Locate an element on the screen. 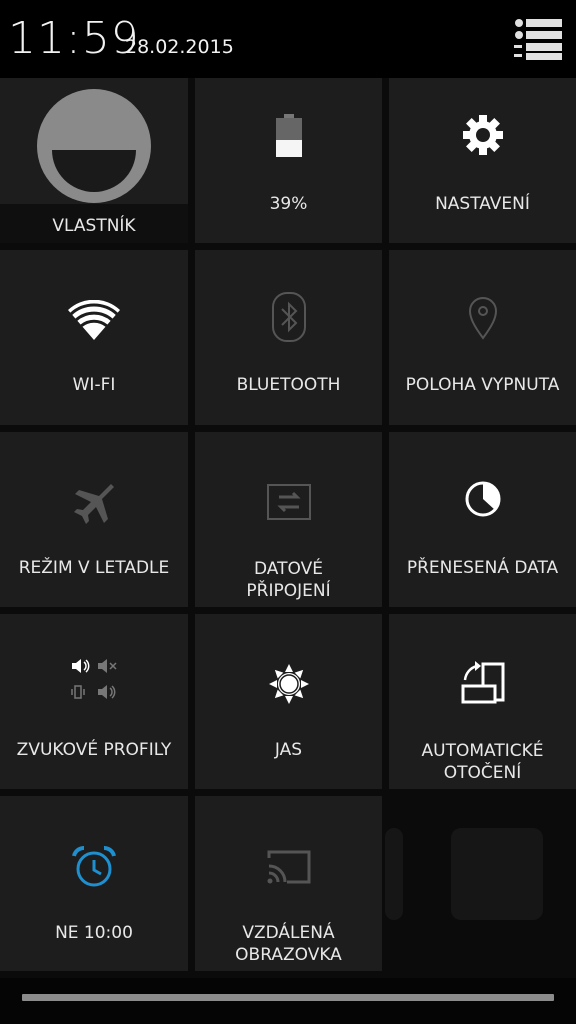 This screenshot has width=576, height=1024. tile-wifi: WI-FI is located at coordinates (94, 337).